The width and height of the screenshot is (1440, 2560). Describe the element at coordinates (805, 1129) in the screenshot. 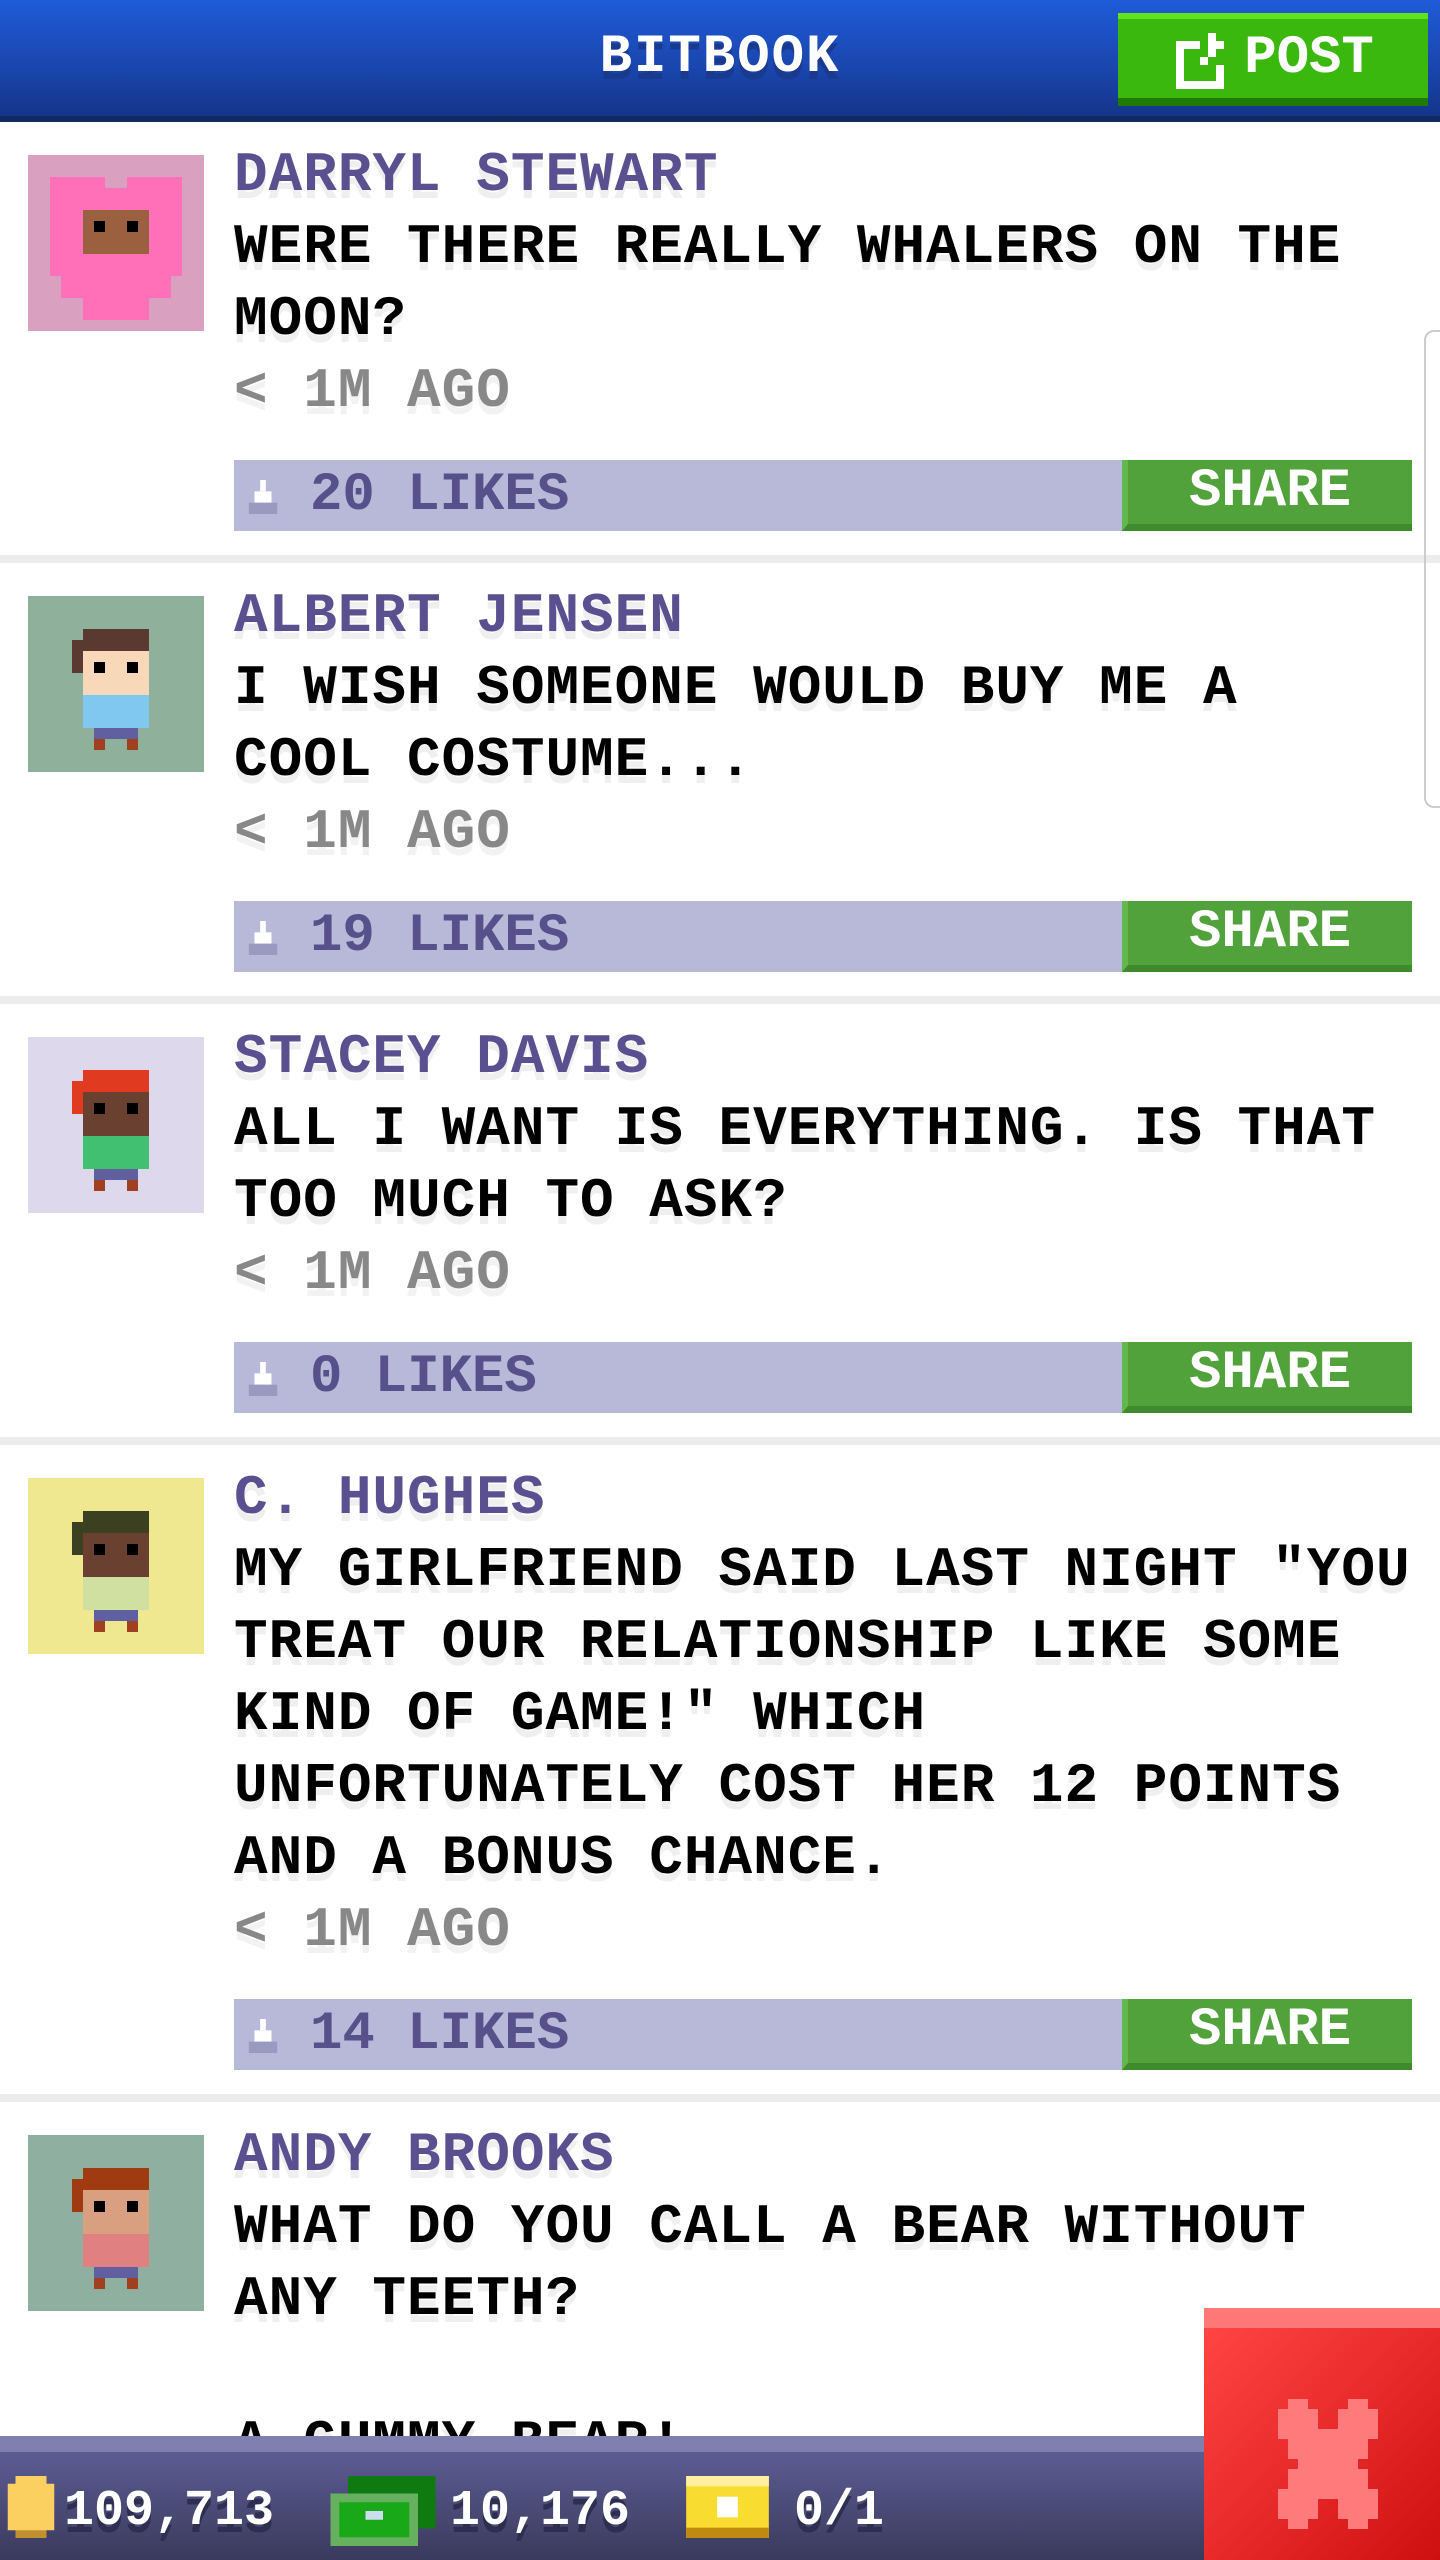

I see `post-text-line: ALL I WANT IS EVERYTHING. IS THAT` at that location.